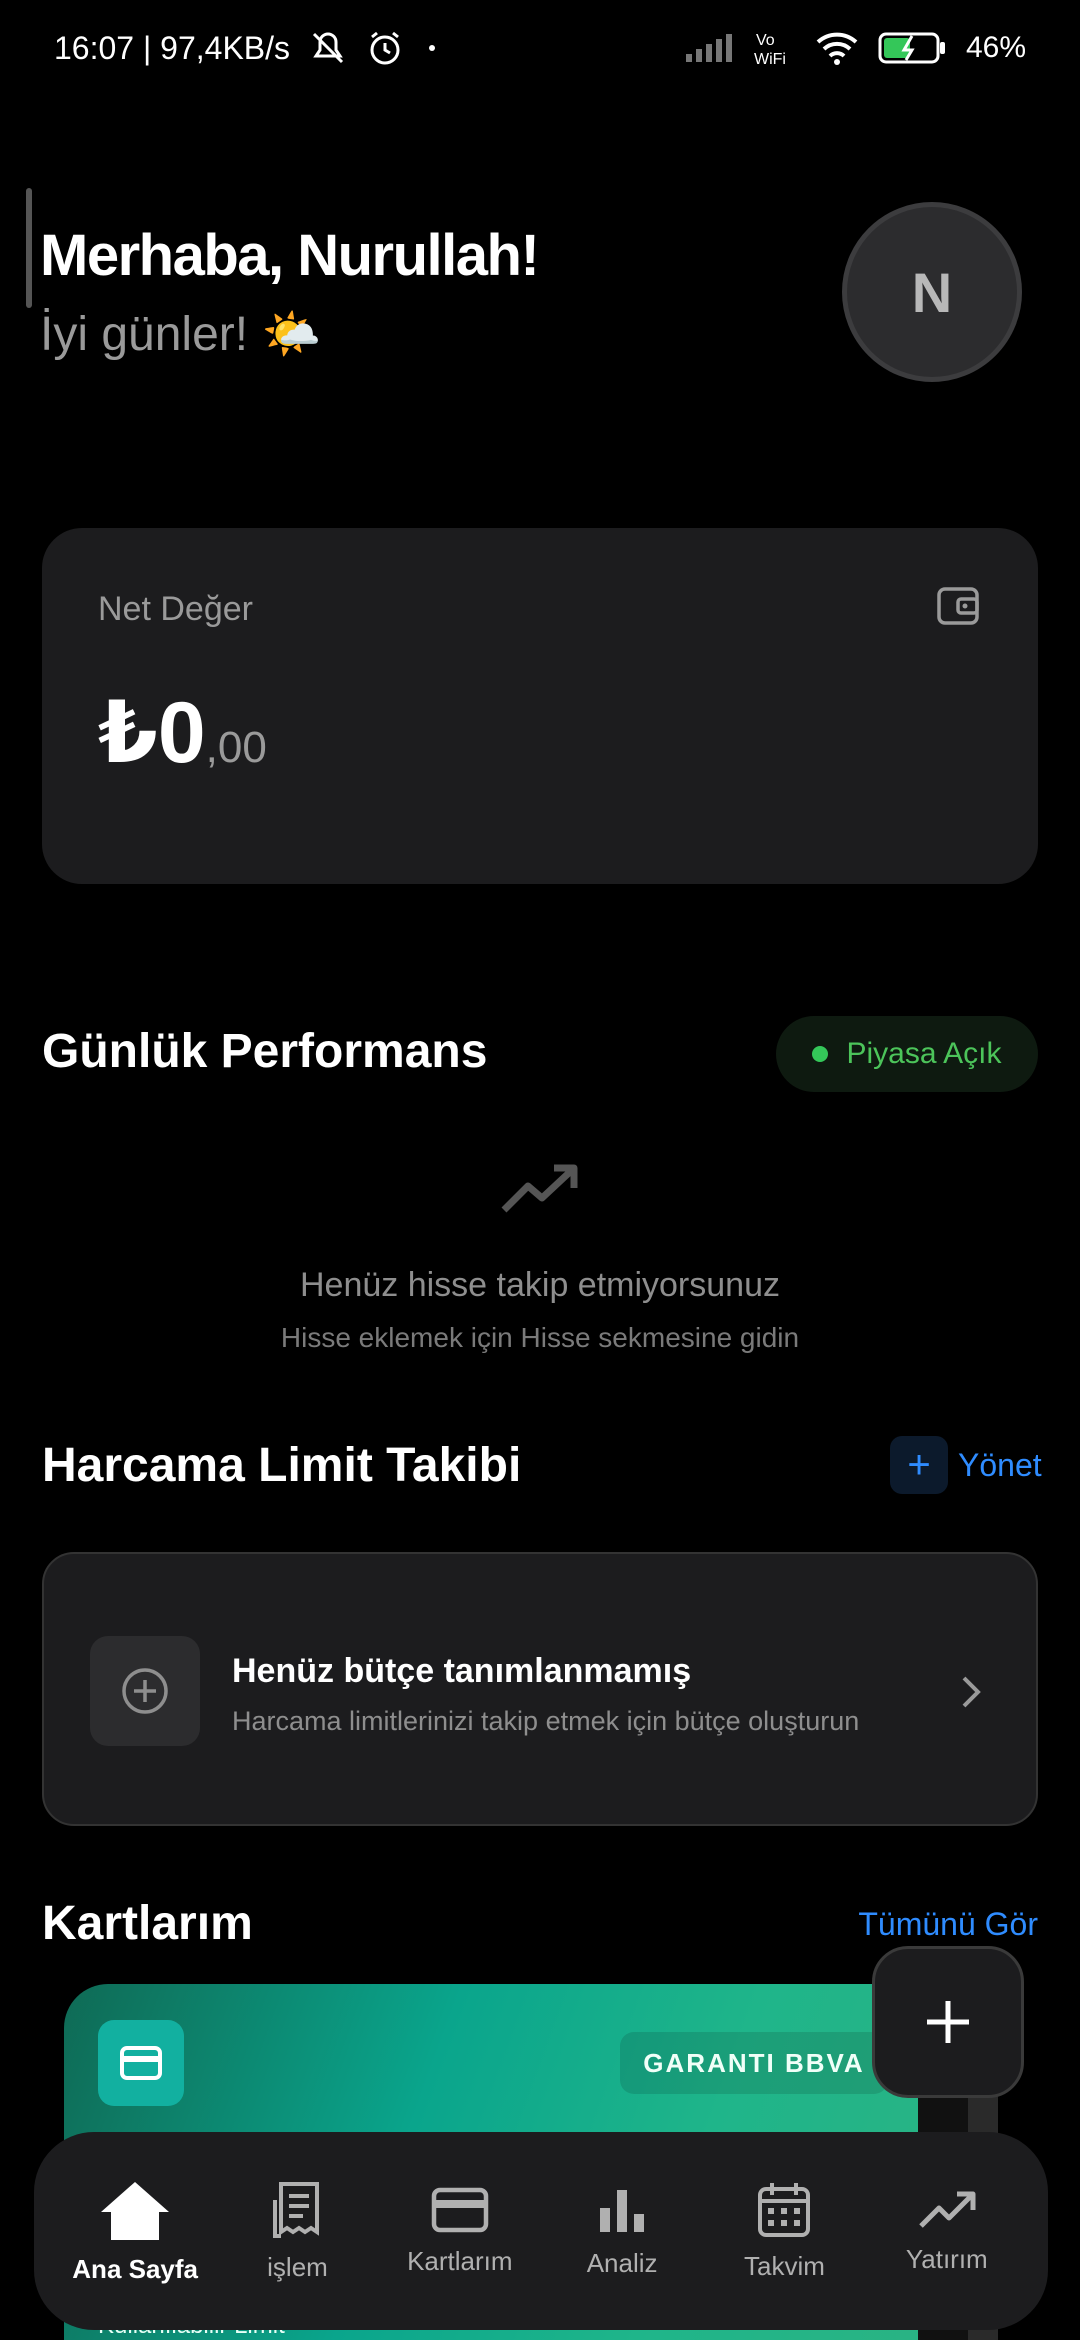 The height and width of the screenshot is (2340, 1080). What do you see at coordinates (765, 40) in the screenshot?
I see `svg-text: Vo` at bounding box center [765, 40].